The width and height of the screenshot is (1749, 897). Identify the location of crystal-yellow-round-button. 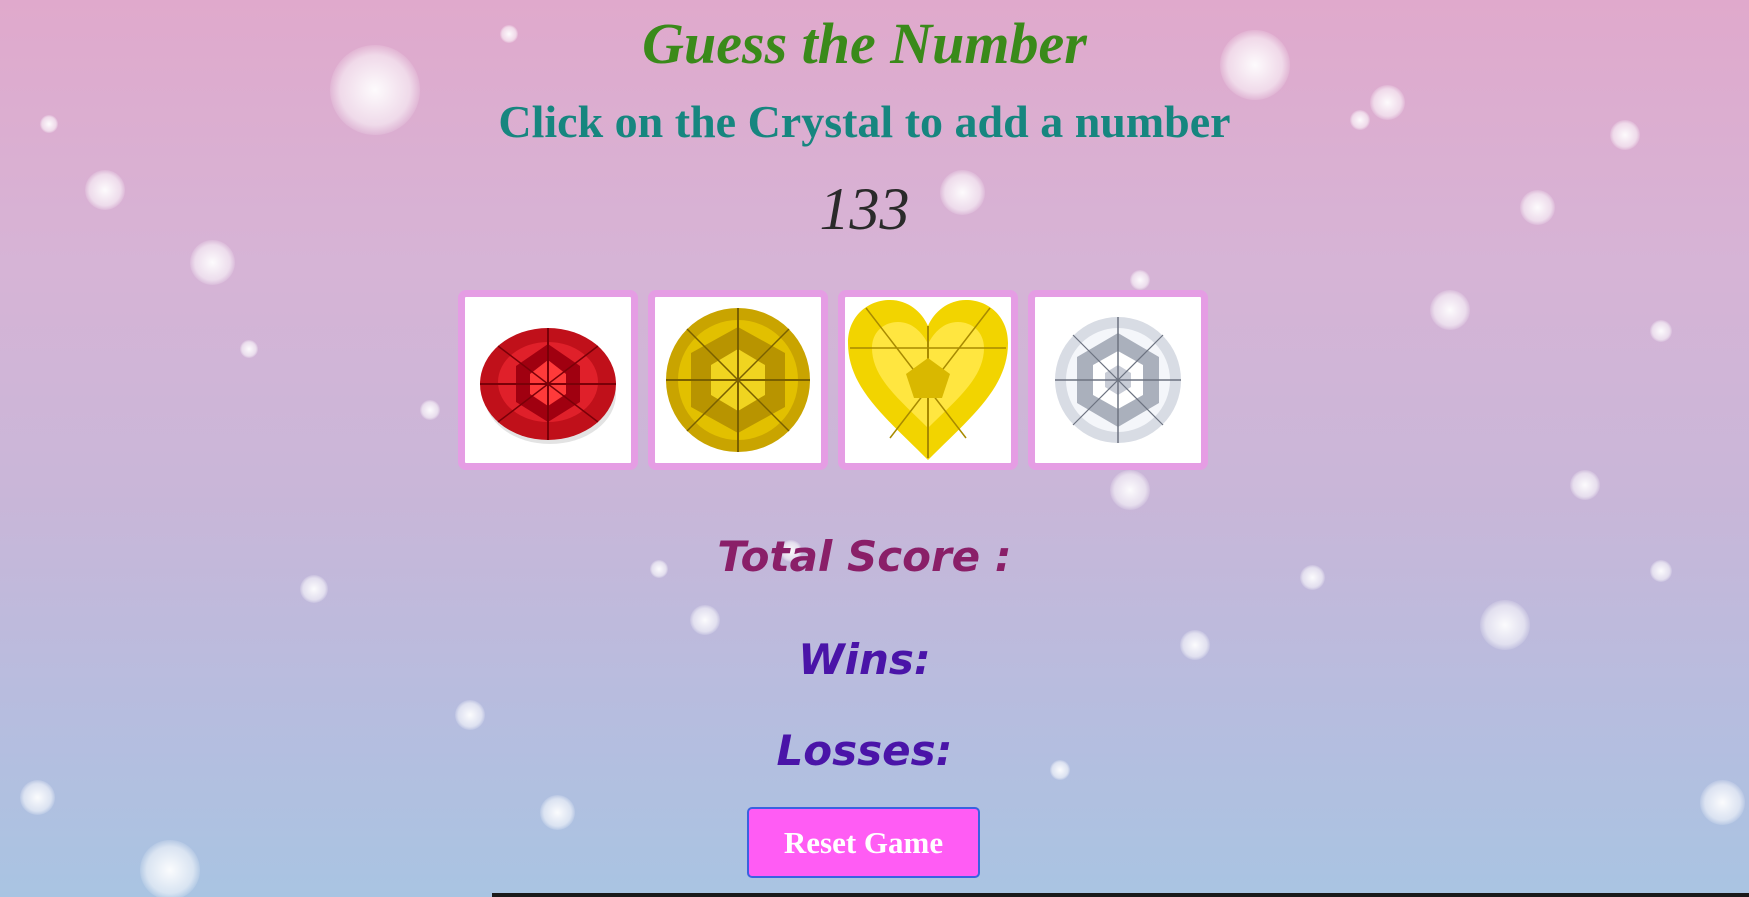
(738, 380).